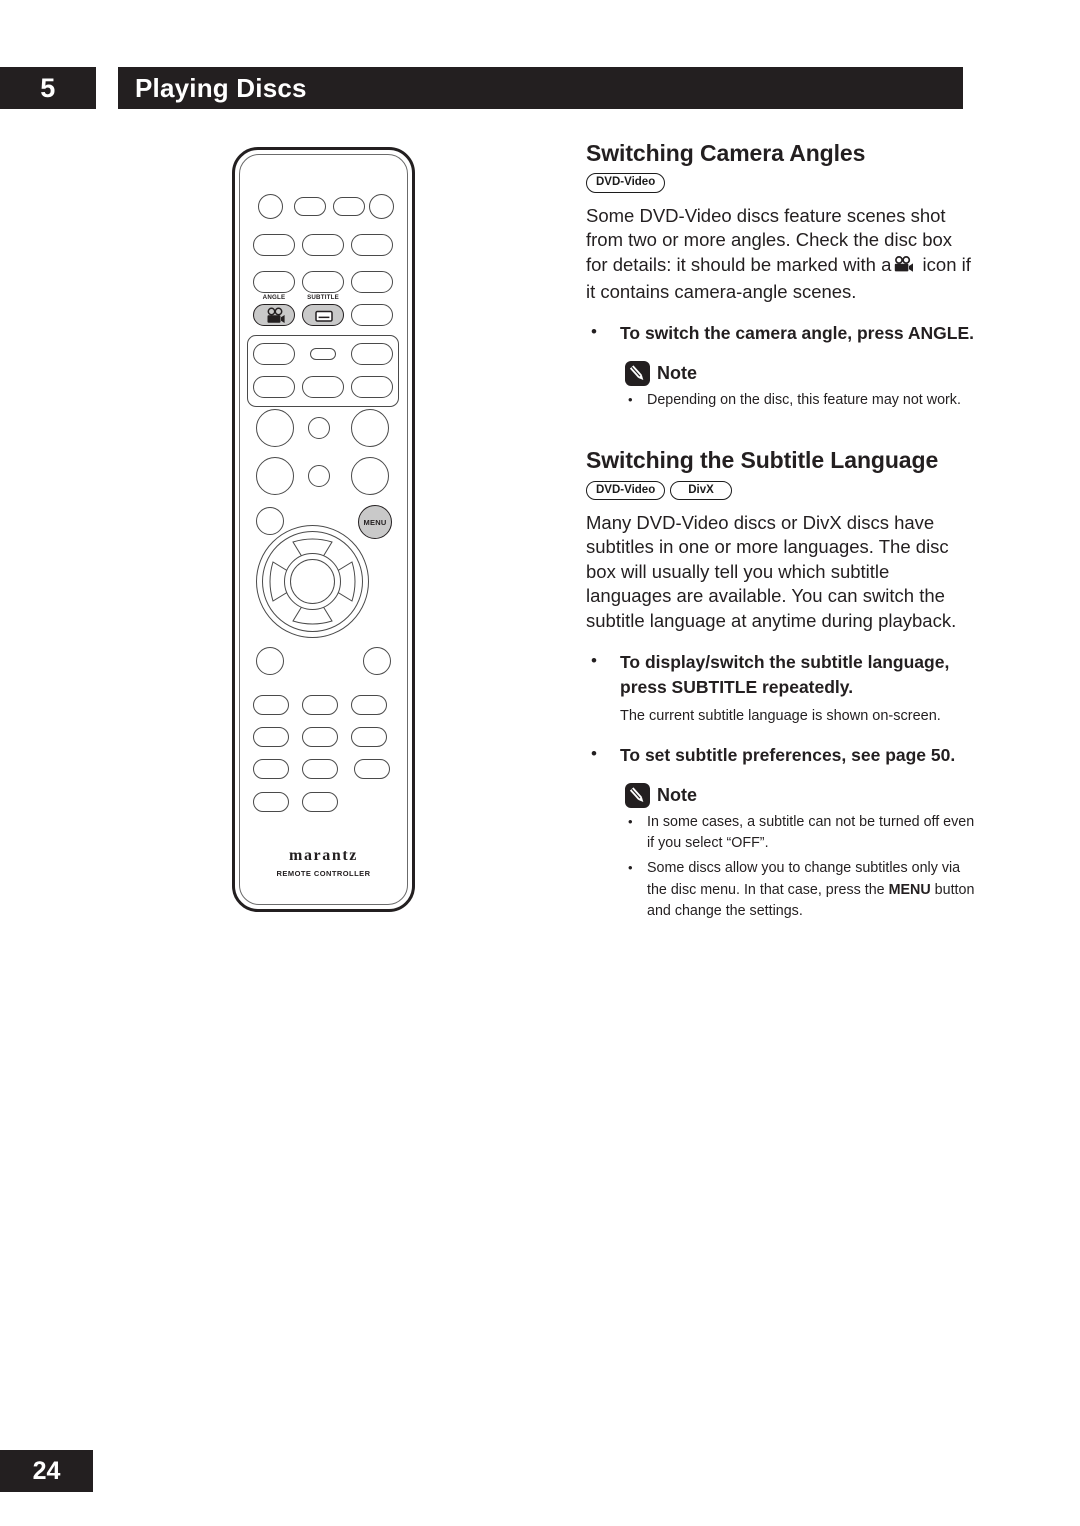  I want to click on dpad-center-inner, so click(312, 581).